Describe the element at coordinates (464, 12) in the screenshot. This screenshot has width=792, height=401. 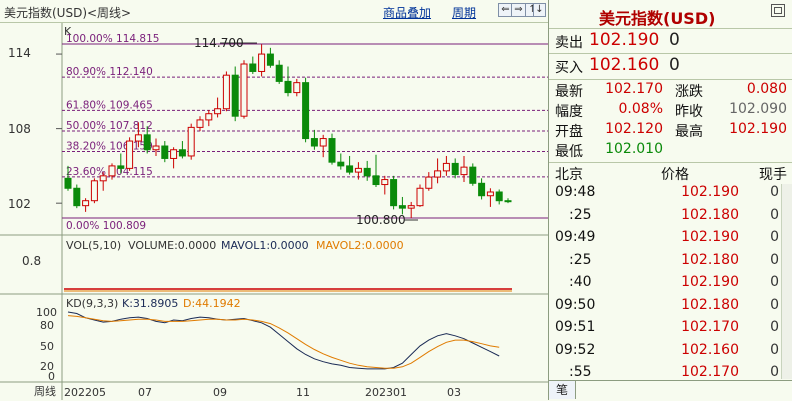
I see `period-menu: 周期` at that location.